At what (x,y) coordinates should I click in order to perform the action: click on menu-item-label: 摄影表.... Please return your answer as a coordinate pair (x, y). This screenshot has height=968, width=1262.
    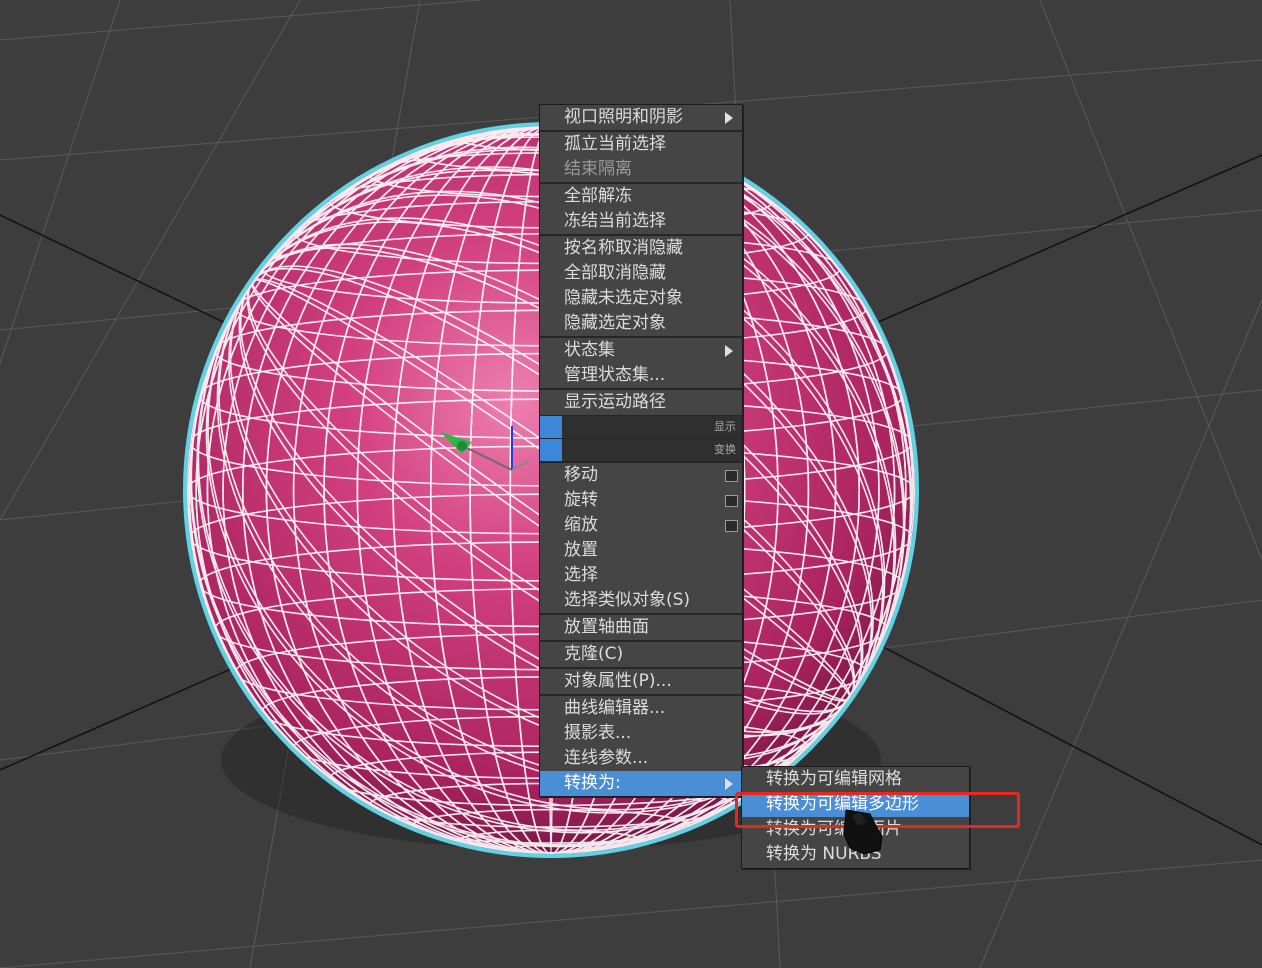
    Looking at the image, I should click on (598, 733).